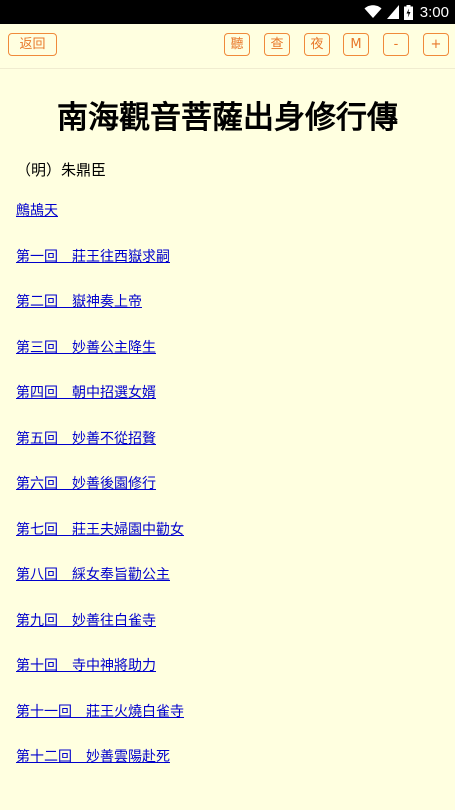 The image size is (455, 810). What do you see at coordinates (434, 12) in the screenshot?
I see `status-time: 3:00` at bounding box center [434, 12].